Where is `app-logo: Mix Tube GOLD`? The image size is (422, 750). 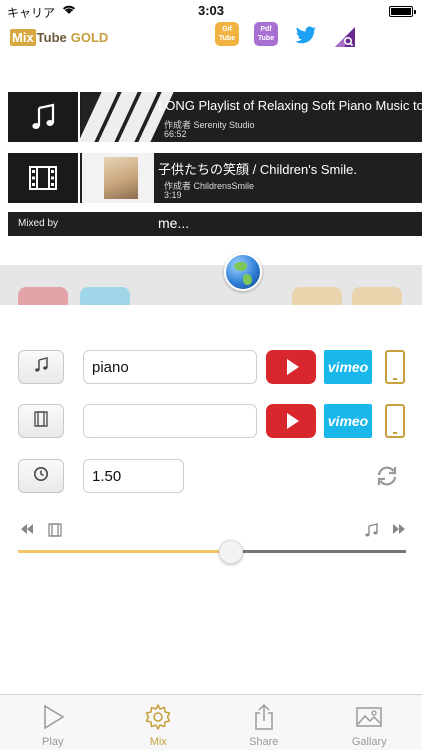 app-logo: Mix Tube GOLD is located at coordinates (59, 37).